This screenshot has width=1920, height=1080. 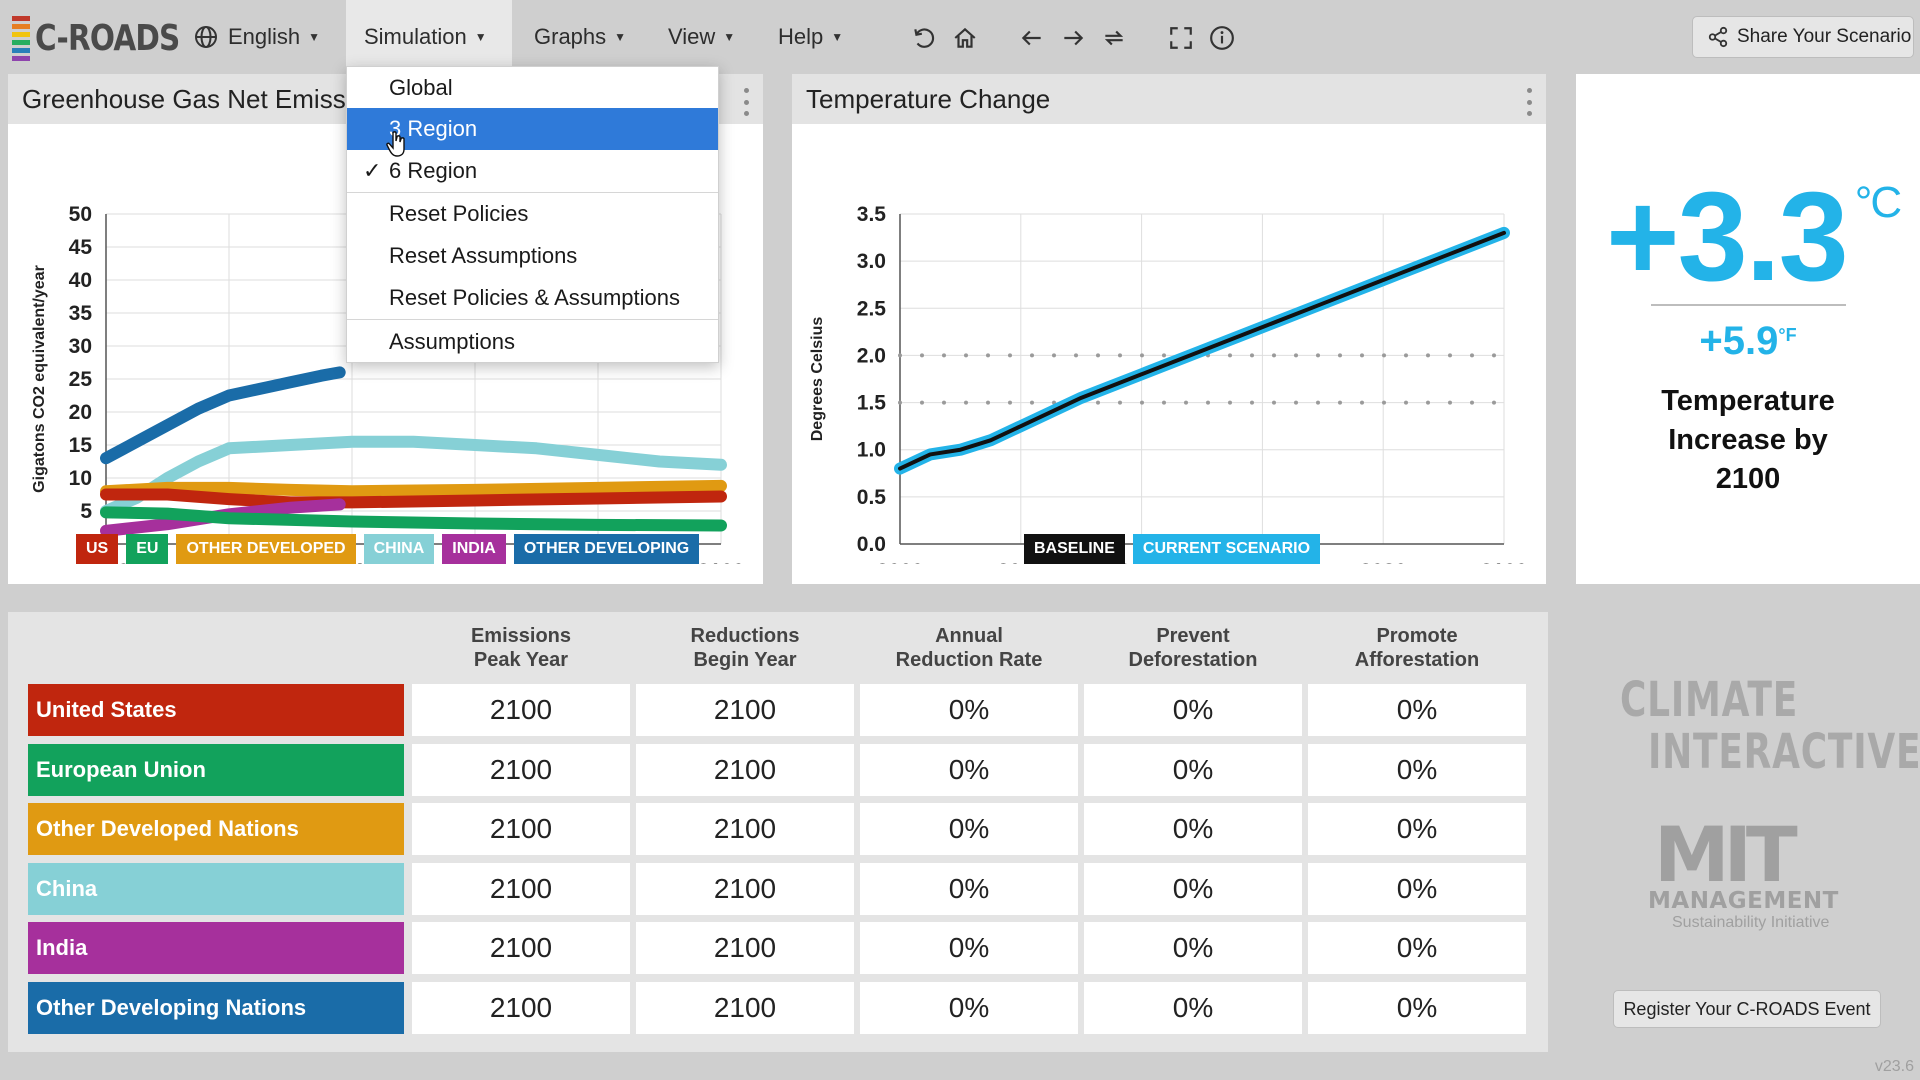 What do you see at coordinates (415, 36) in the screenshot?
I see `simulation-label: Simulation` at bounding box center [415, 36].